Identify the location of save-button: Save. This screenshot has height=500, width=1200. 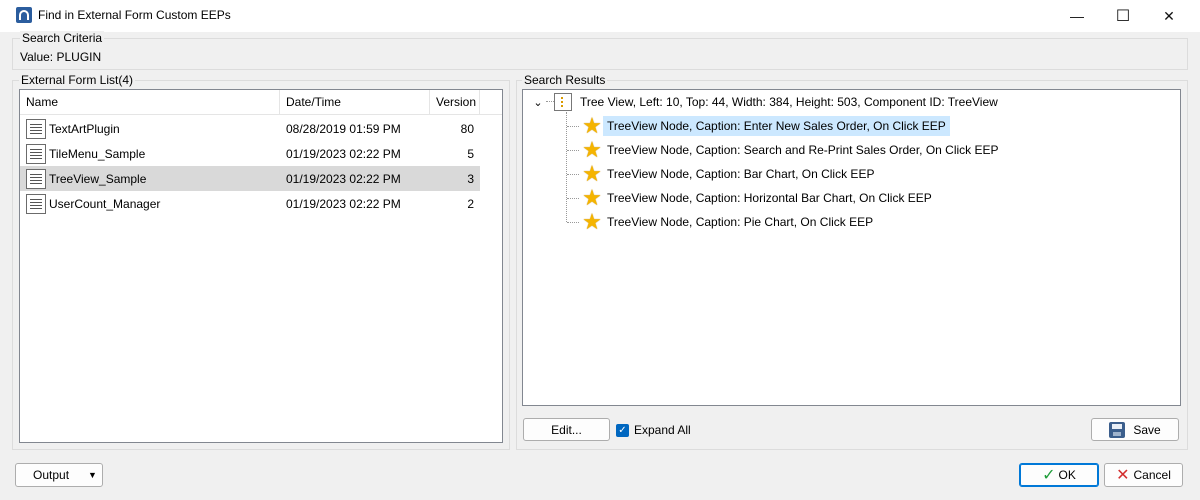
(1135, 429).